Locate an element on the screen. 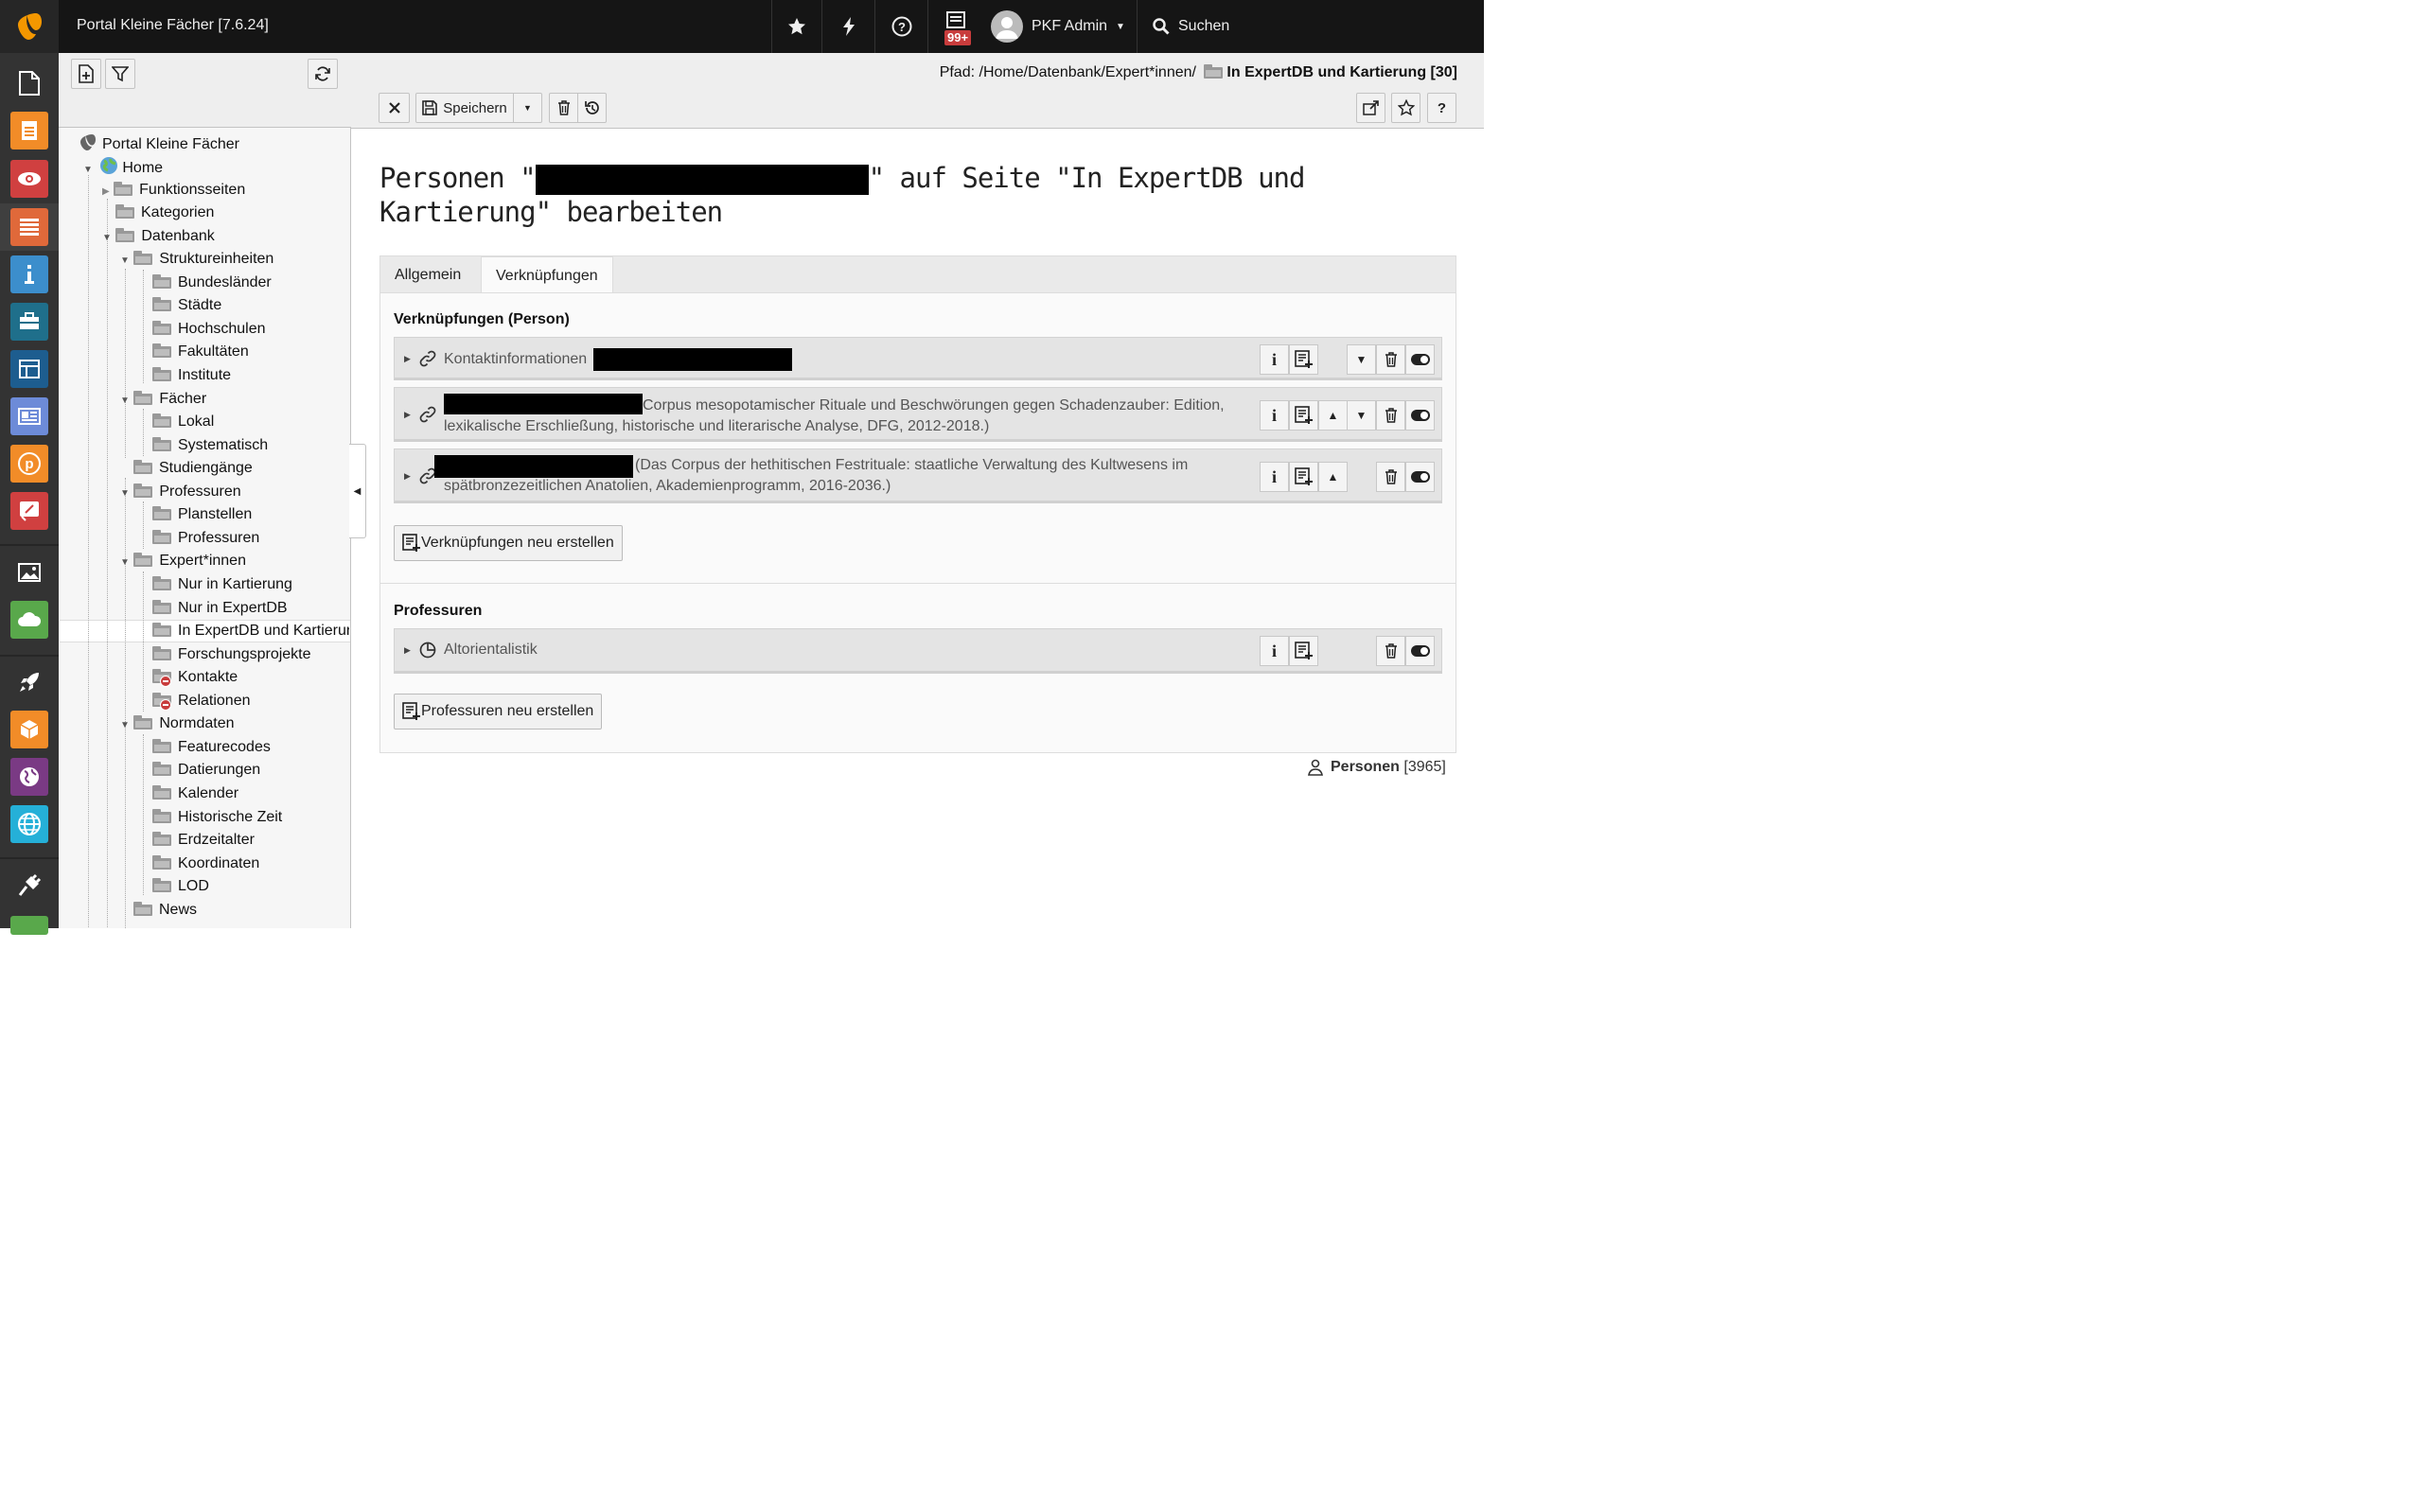 This screenshot has width=2417, height=1512. user-menu: PKF Admin ▼ is located at coordinates (1058, 26).